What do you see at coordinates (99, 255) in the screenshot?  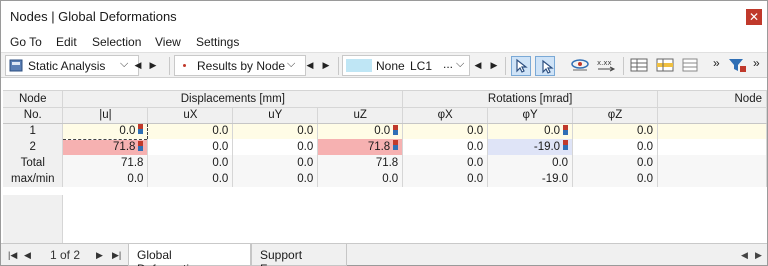 I see `next-page-button: ▶` at bounding box center [99, 255].